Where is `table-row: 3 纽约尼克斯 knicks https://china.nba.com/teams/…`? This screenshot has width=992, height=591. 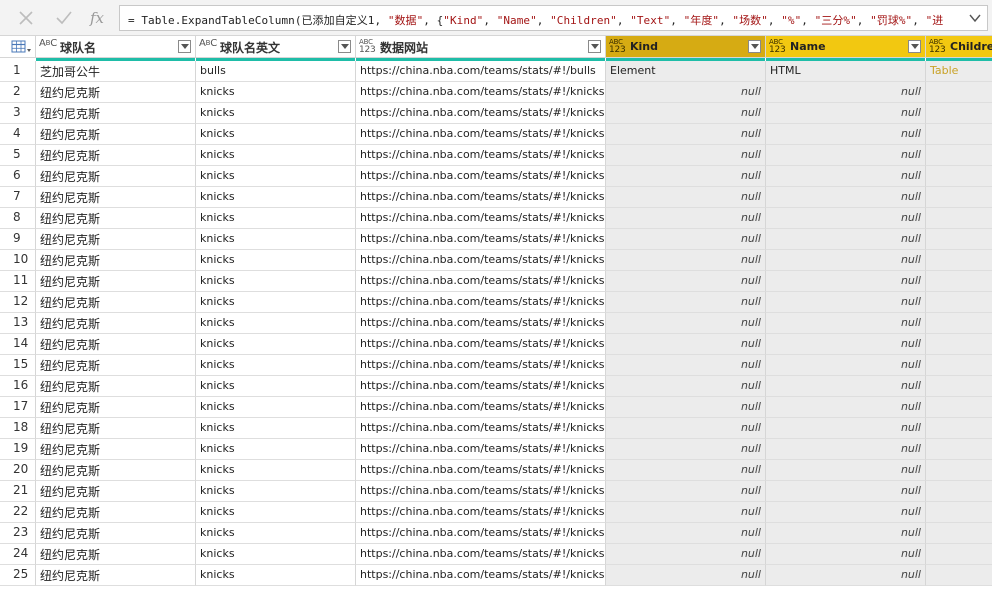
table-row: 3 纽约尼克斯 knicks https://china.nba.com/teams/… is located at coordinates (496, 113).